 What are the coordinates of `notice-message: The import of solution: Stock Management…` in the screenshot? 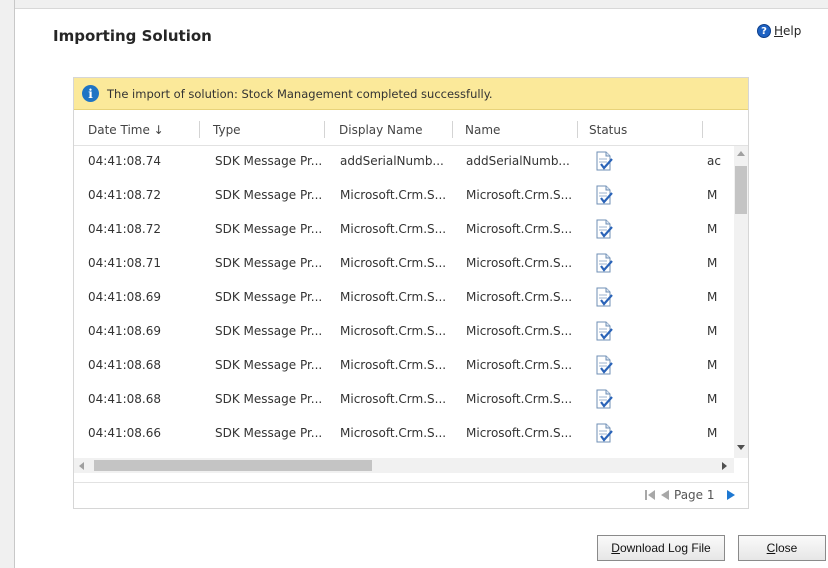 It's located at (300, 93).